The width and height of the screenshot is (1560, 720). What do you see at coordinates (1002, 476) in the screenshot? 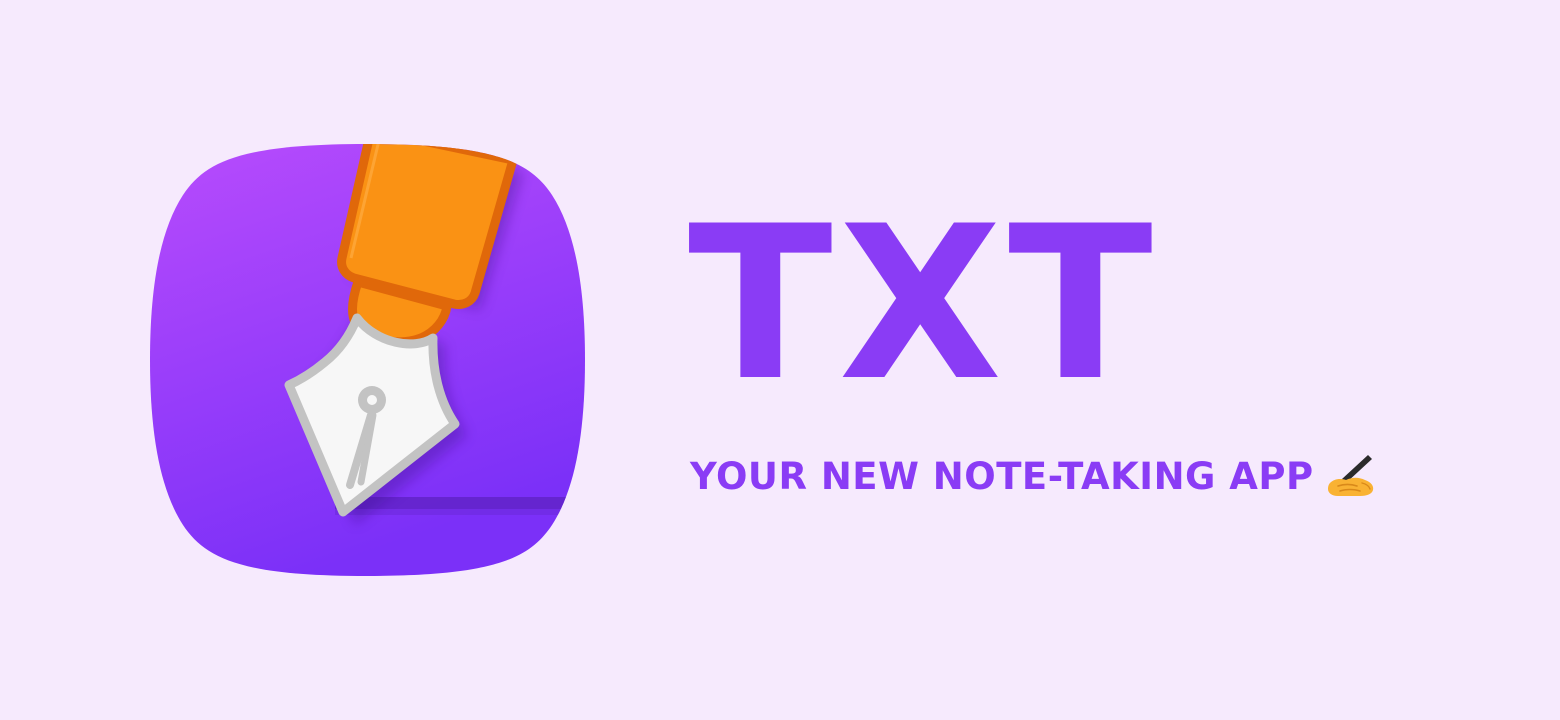
I see `tagline-text: YOUR NEW NOTE-TAKING APP` at bounding box center [1002, 476].